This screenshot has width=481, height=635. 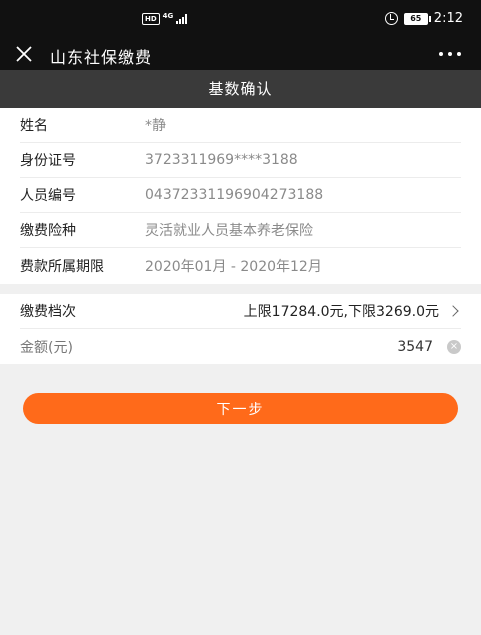 I want to click on info-row-name: 姓名 *静, so click(x=240, y=125).